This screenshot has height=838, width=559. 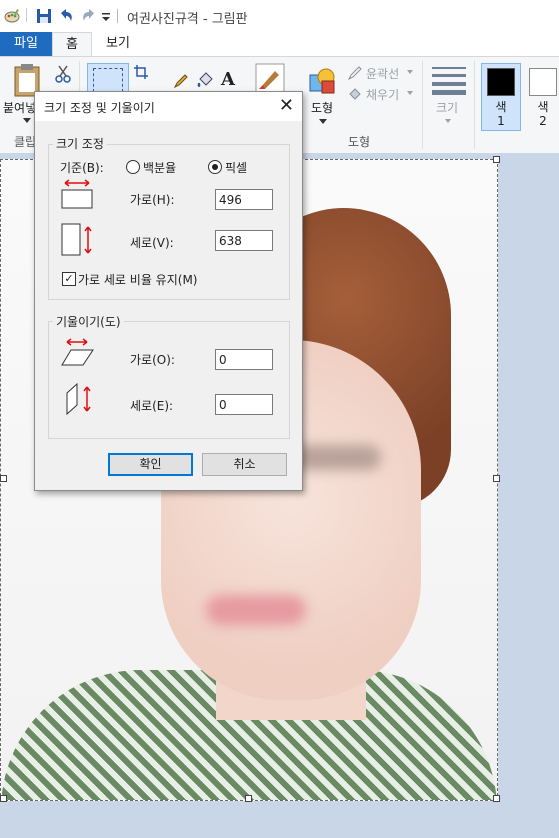 I want to click on resize-vertical-icon, so click(x=76, y=239).